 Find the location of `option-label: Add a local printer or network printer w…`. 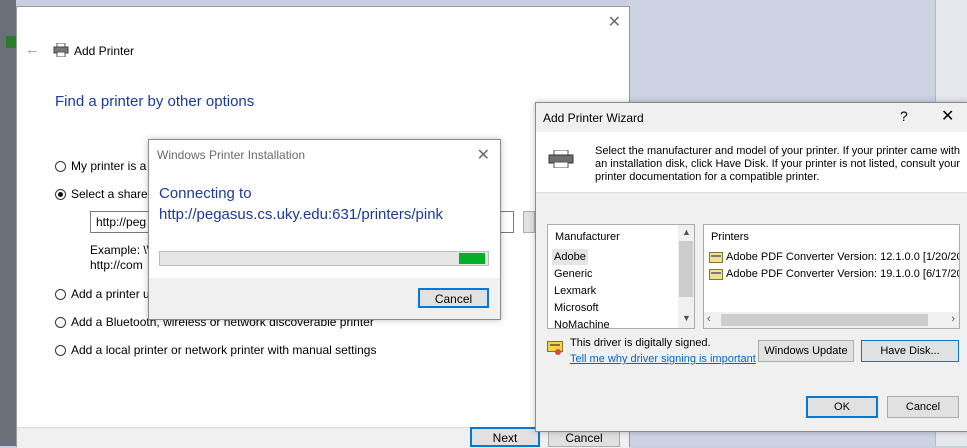

option-label: Add a local printer or network printer w… is located at coordinates (224, 350).